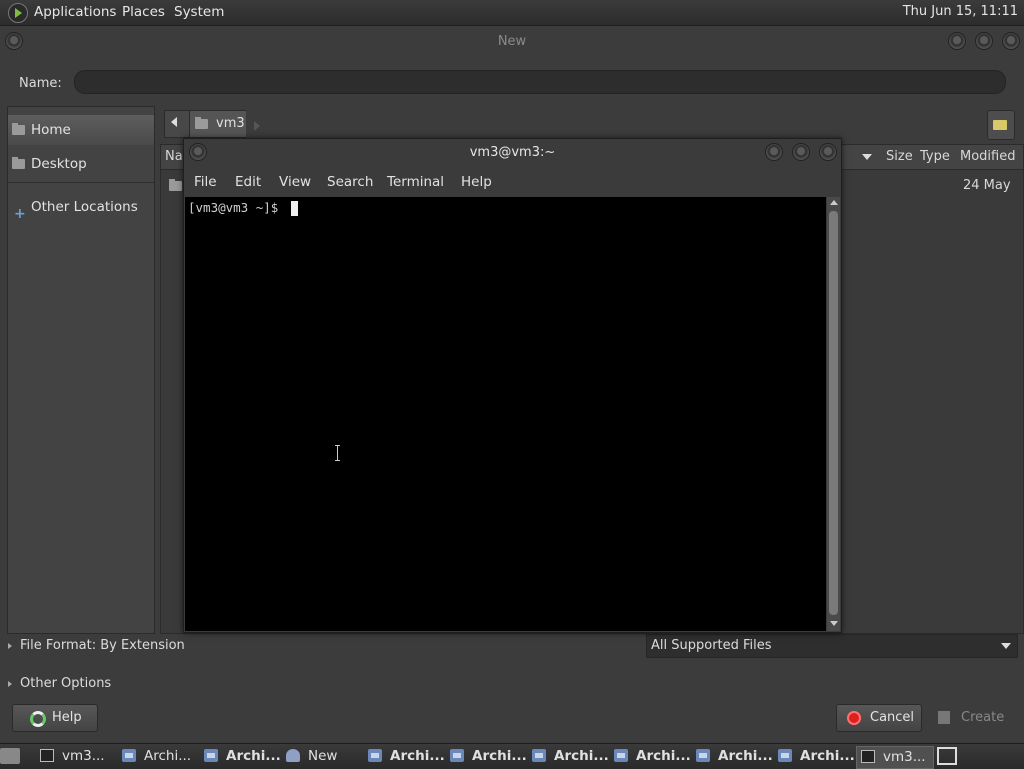 The height and width of the screenshot is (769, 1024). What do you see at coordinates (512, 152) in the screenshot?
I see `terminal-title: vm3@vm3:~` at bounding box center [512, 152].